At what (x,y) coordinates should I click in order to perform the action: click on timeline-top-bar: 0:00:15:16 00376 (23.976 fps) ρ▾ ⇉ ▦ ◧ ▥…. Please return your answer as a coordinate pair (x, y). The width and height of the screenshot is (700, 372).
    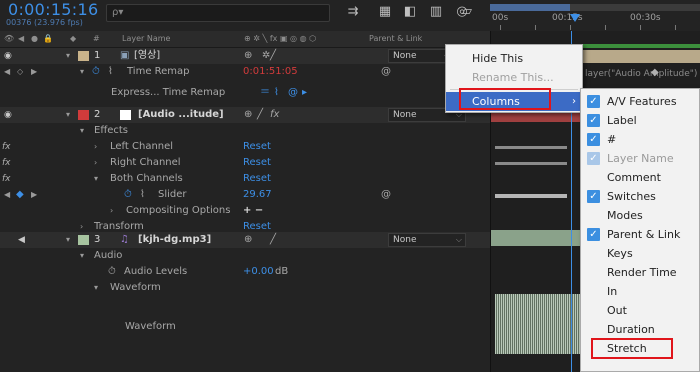
    Looking at the image, I should click on (350, 15).